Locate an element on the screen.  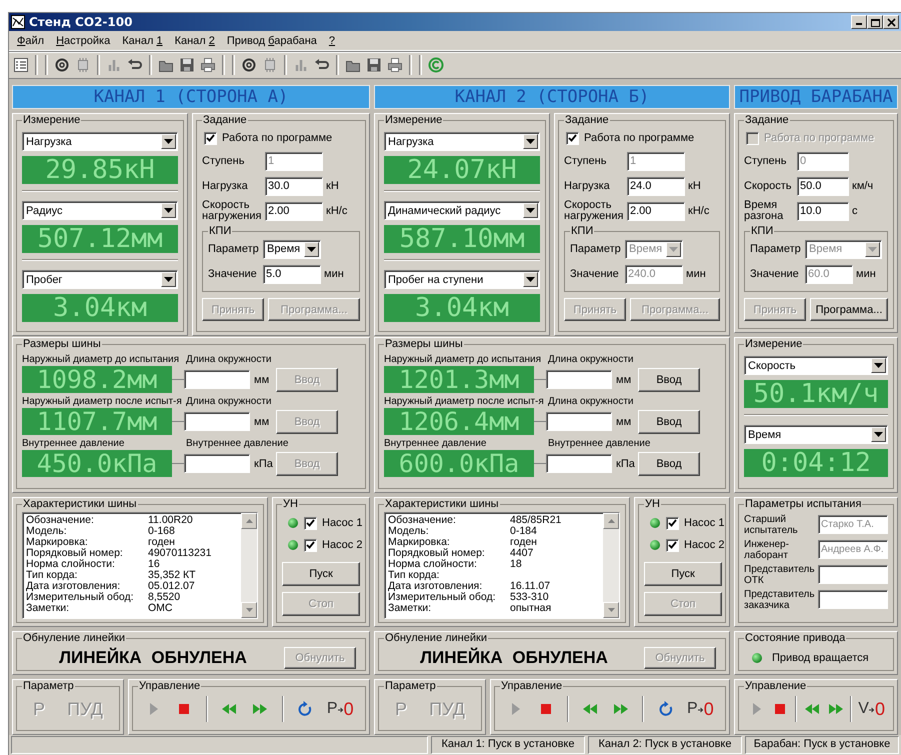
group-label: УН is located at coordinates (652, 504).